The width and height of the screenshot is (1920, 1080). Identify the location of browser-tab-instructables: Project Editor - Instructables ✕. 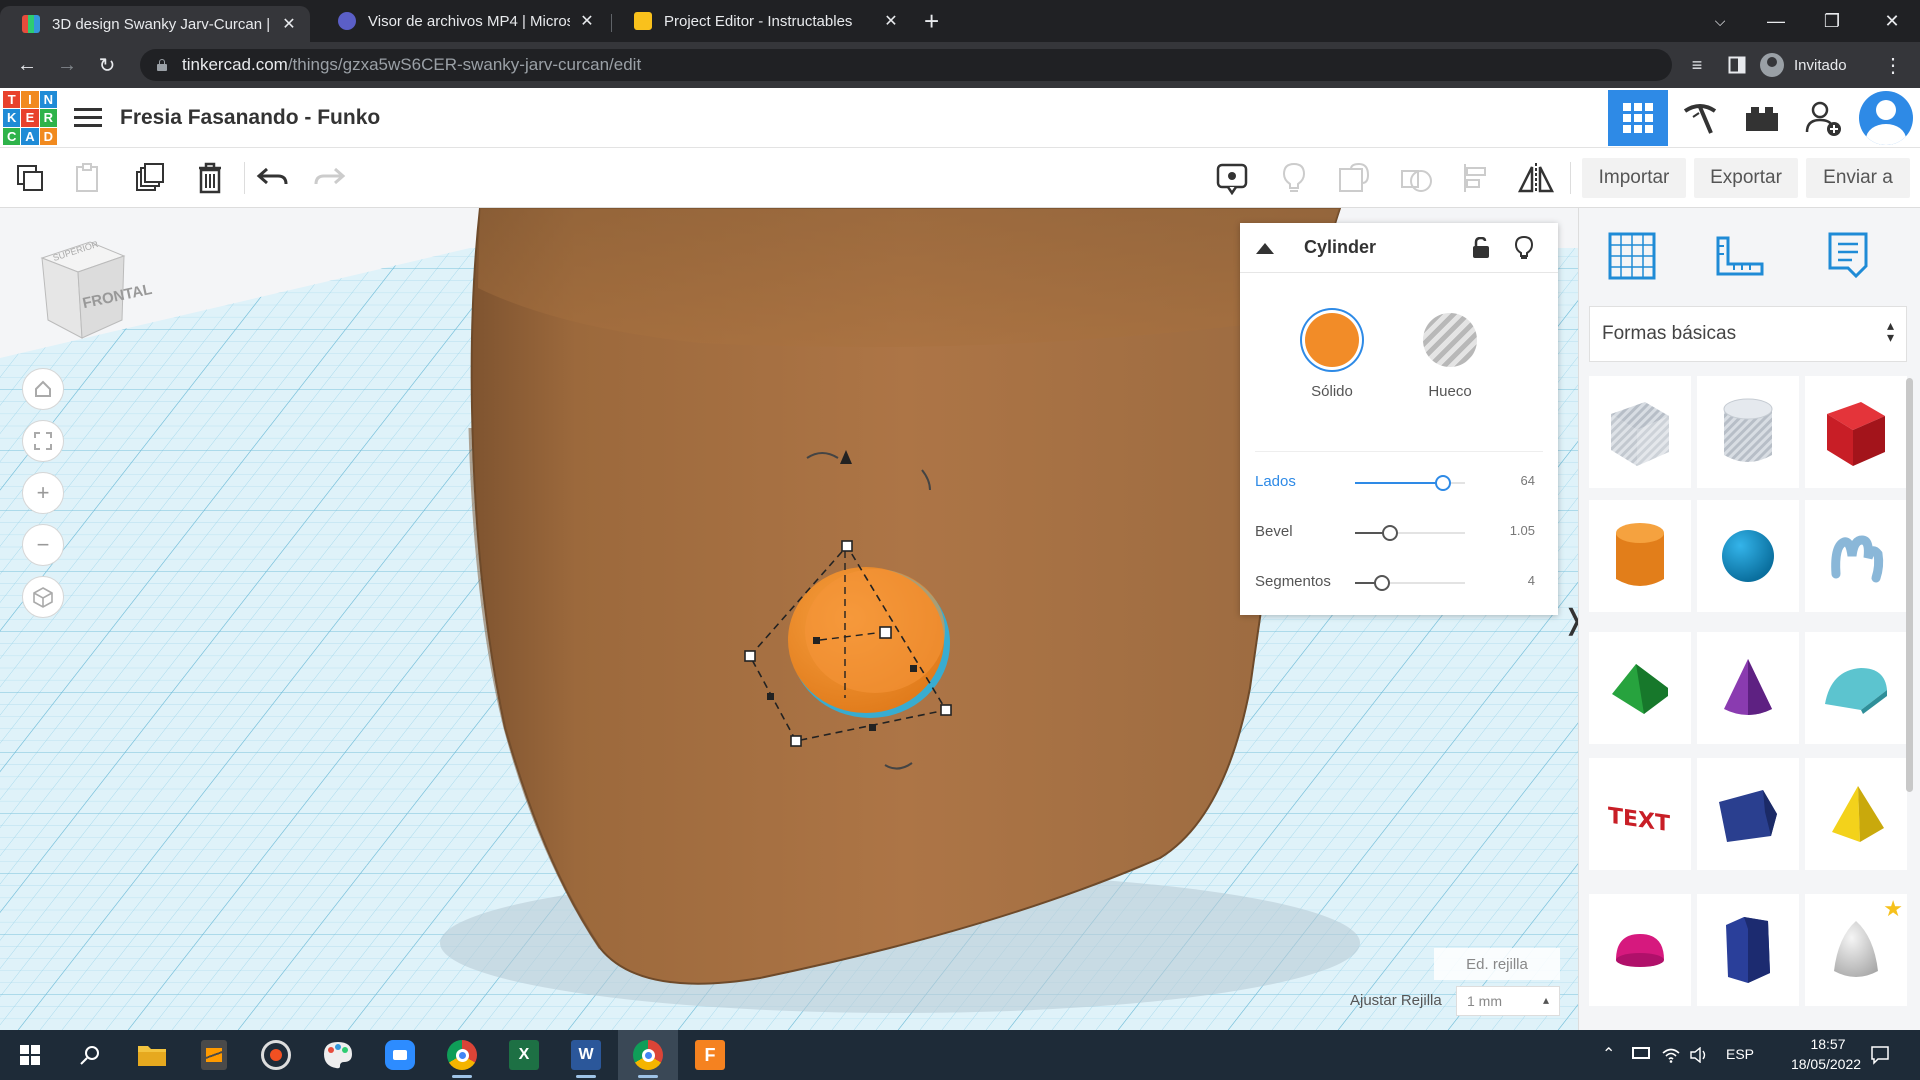
(762, 21).